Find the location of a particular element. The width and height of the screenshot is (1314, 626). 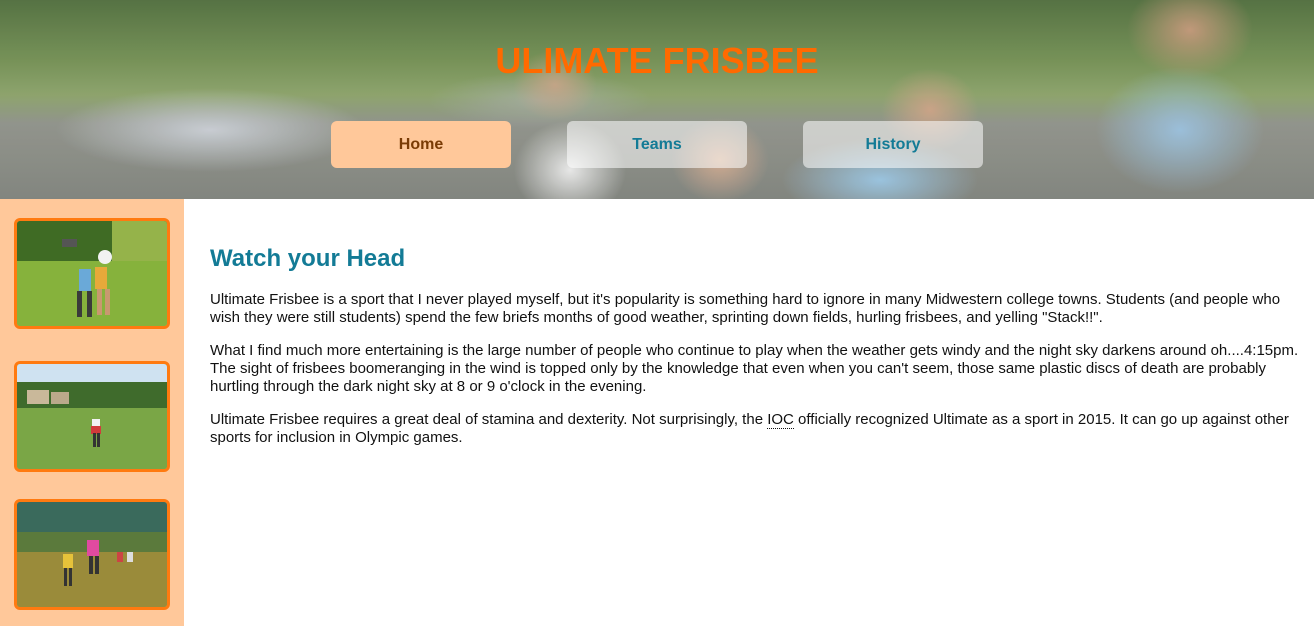

nav-home: Home is located at coordinates (421, 144).